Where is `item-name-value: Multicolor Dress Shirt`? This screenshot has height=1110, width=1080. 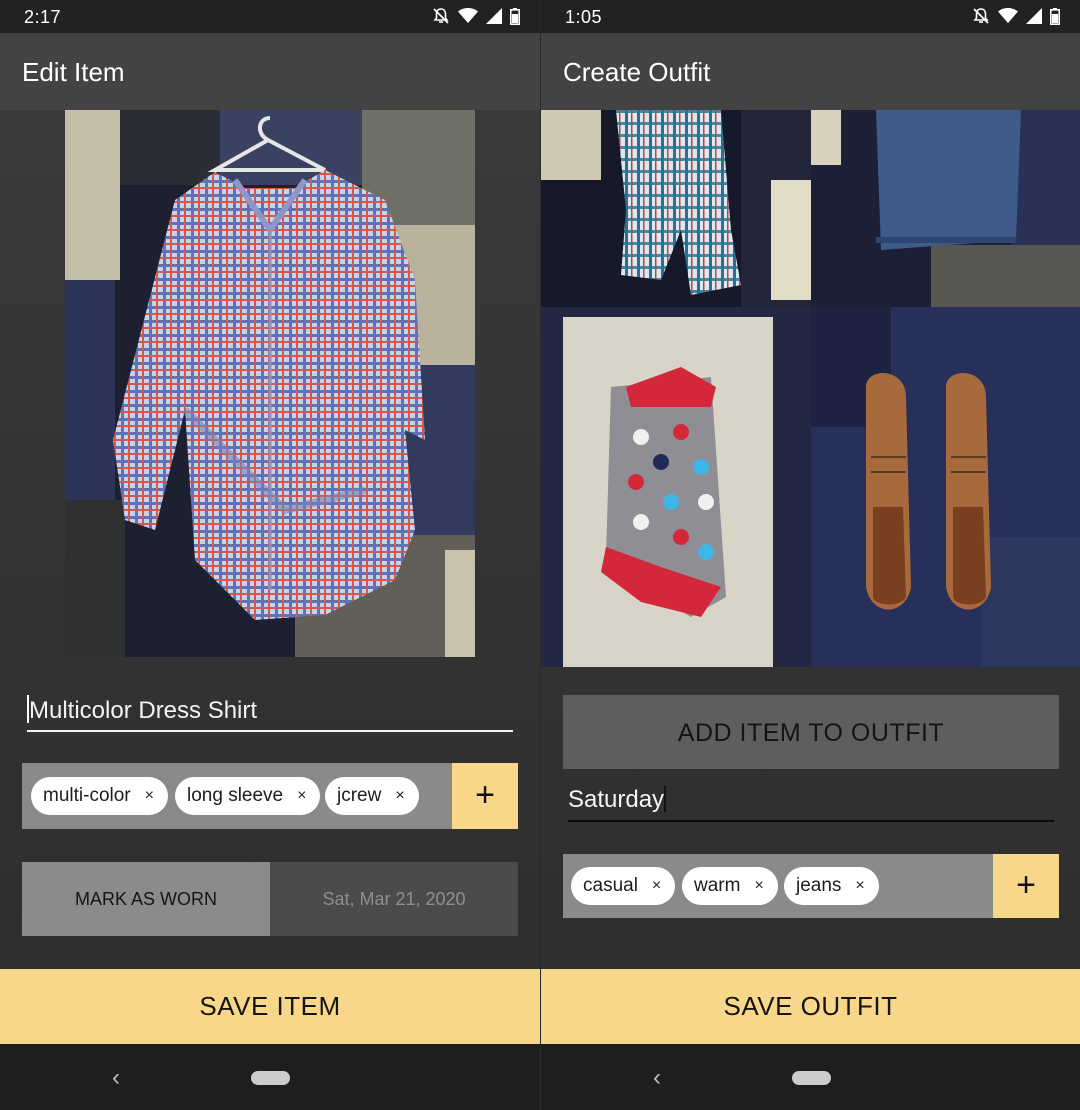 item-name-value: Multicolor Dress Shirt is located at coordinates (143, 710).